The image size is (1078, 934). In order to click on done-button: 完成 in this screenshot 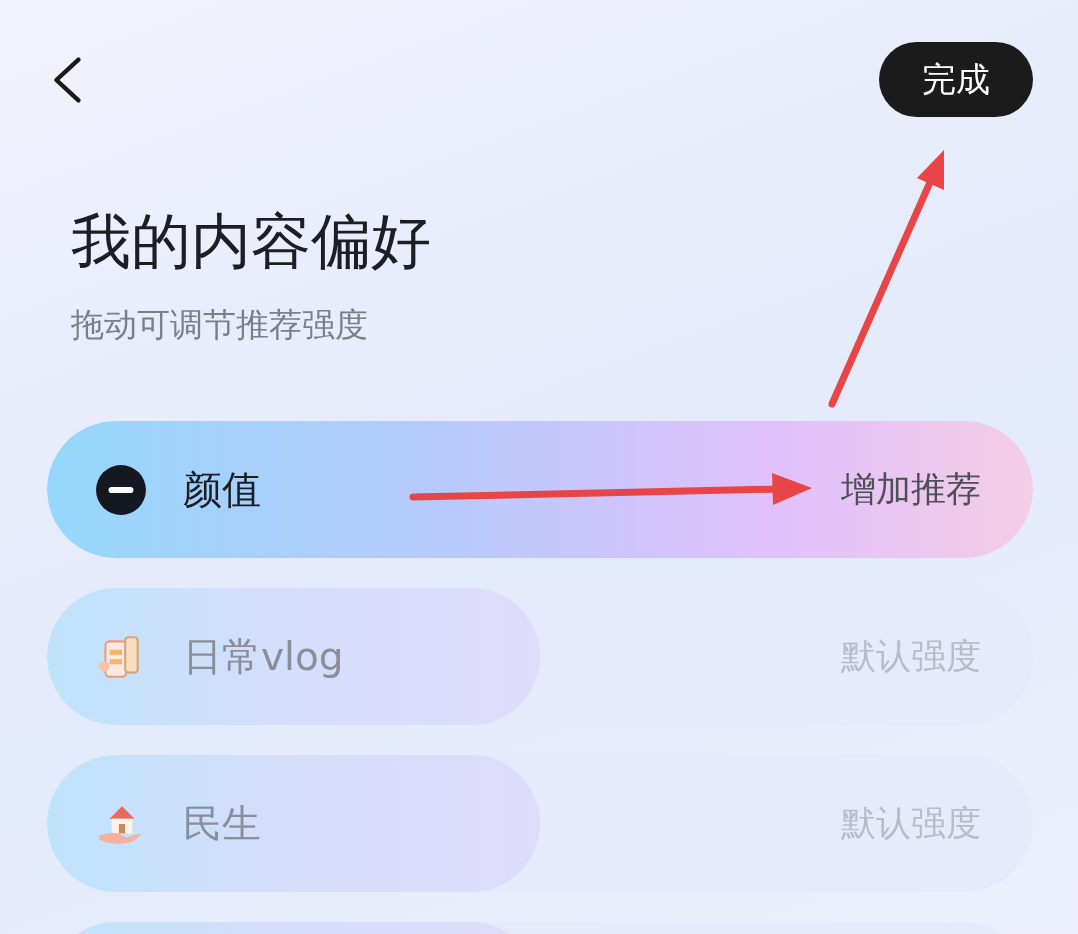, I will do `click(956, 79)`.